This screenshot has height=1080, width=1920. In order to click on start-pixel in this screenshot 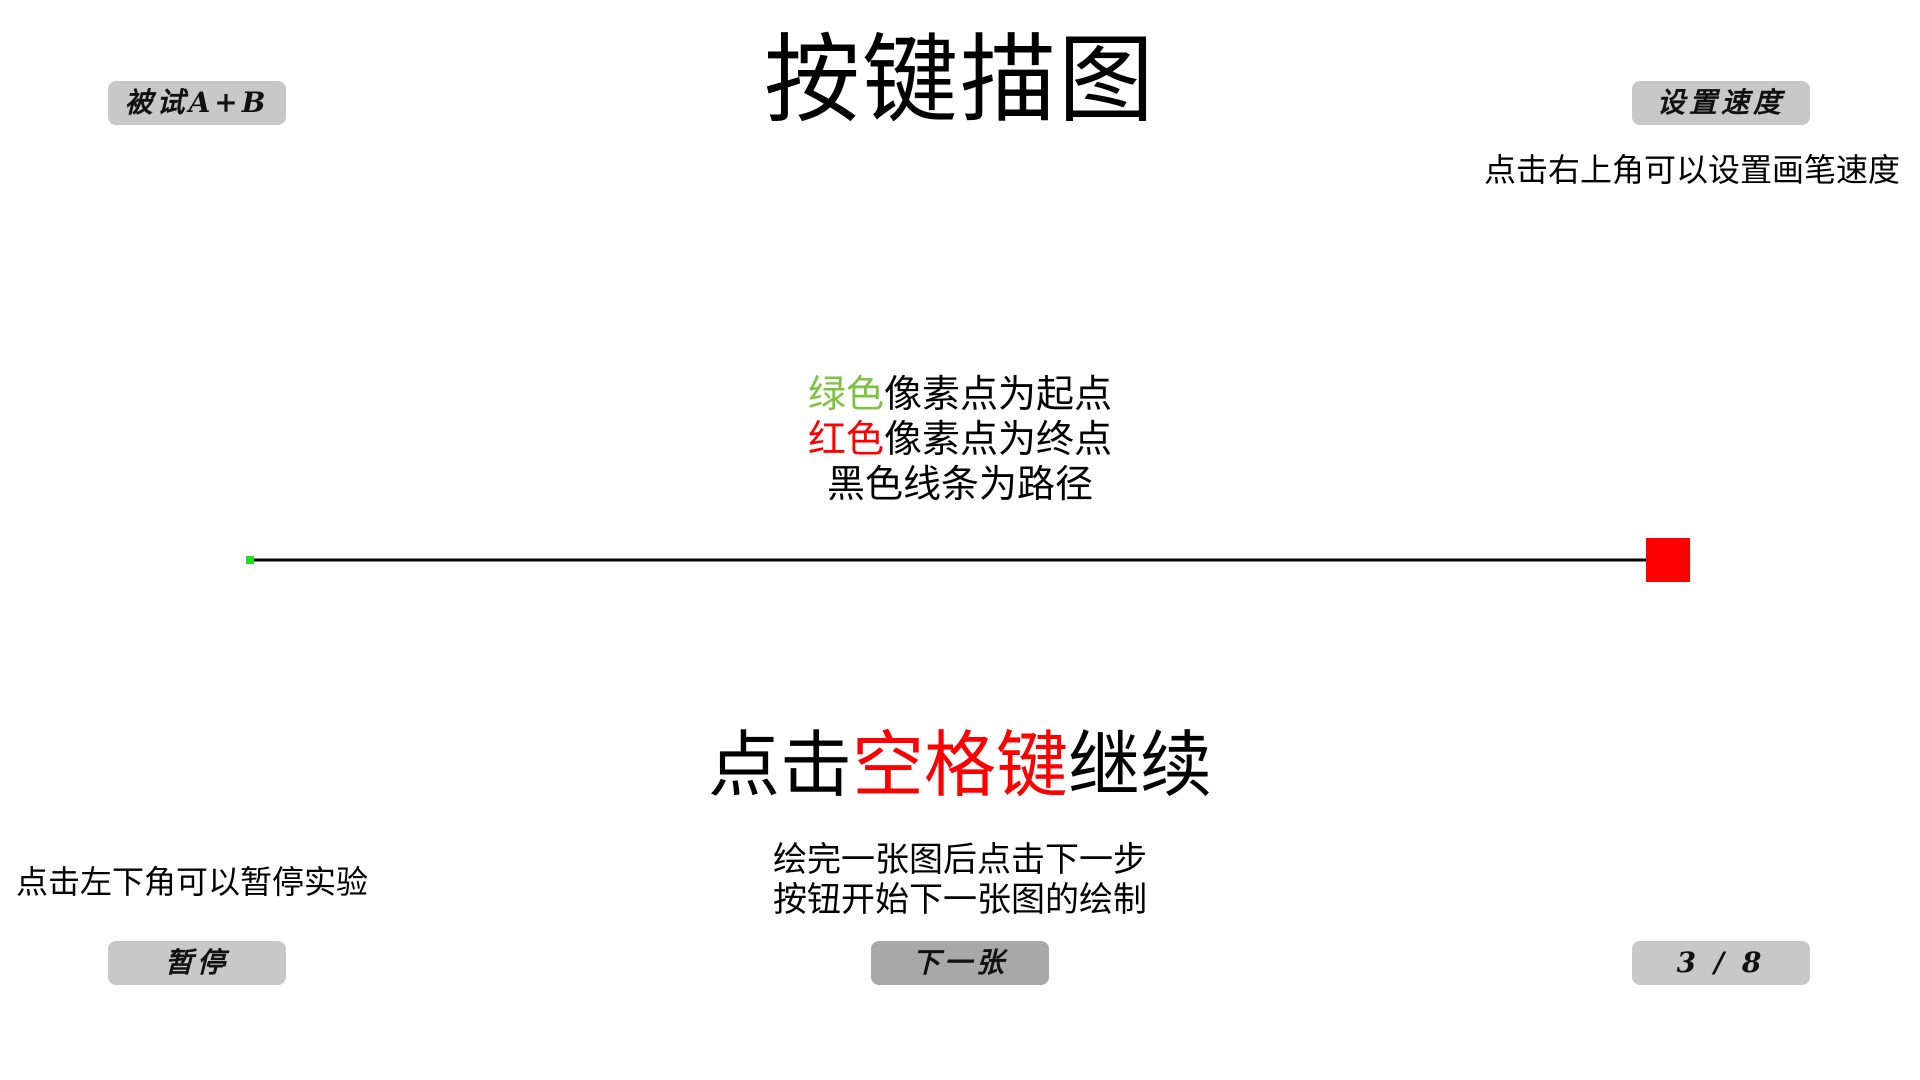, I will do `click(250, 560)`.